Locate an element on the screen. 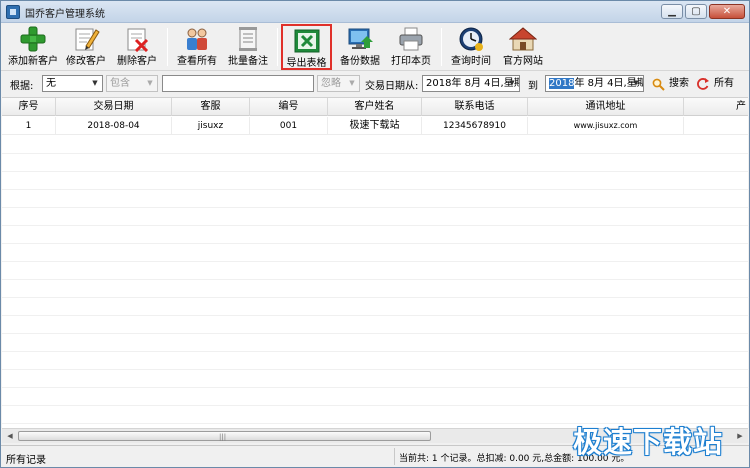 This screenshot has width=750, height=468. show-all-label: 所有 is located at coordinates (724, 83).